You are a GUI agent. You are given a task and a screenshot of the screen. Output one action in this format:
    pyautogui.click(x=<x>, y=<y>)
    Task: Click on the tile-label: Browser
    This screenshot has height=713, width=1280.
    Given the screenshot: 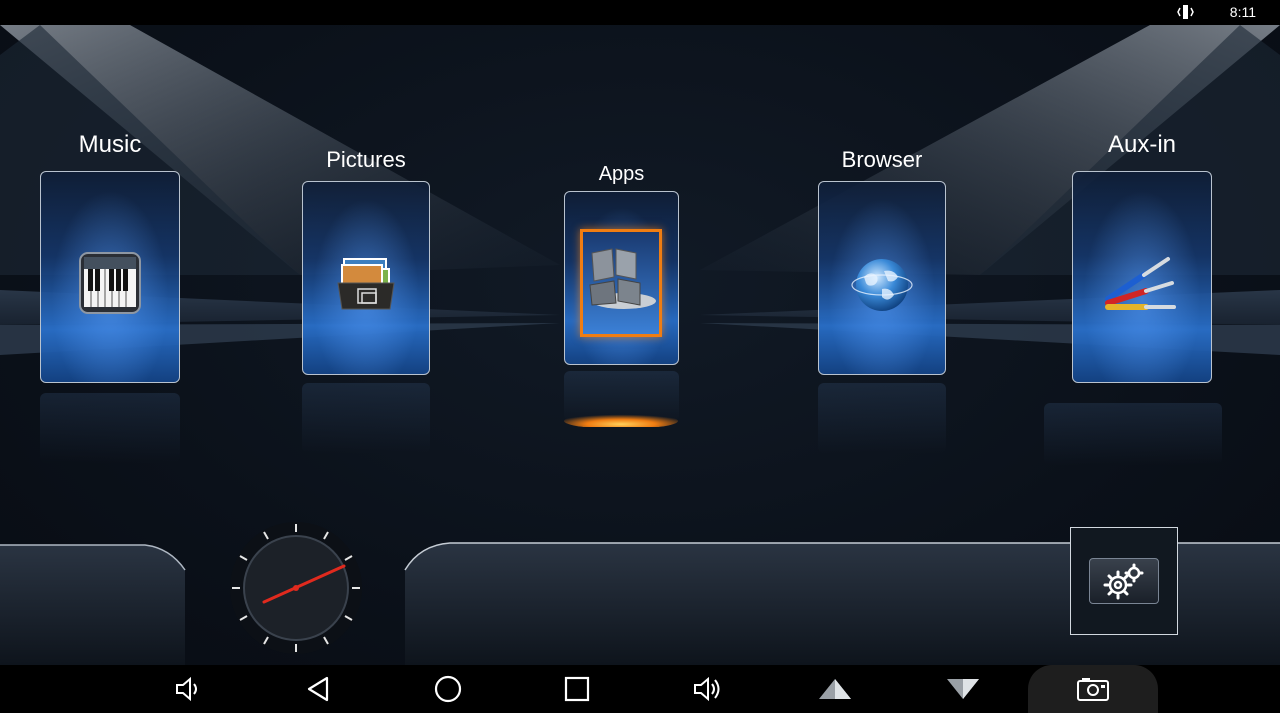 What is the action you would take?
    pyautogui.click(x=882, y=159)
    